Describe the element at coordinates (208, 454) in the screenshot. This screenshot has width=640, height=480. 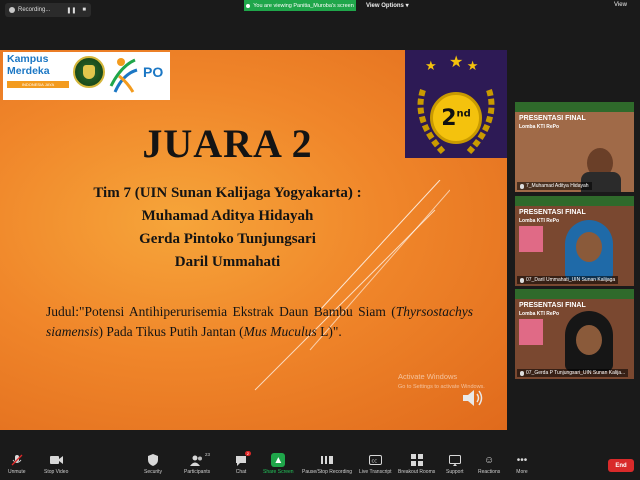
I see `participants-count: 23` at that location.